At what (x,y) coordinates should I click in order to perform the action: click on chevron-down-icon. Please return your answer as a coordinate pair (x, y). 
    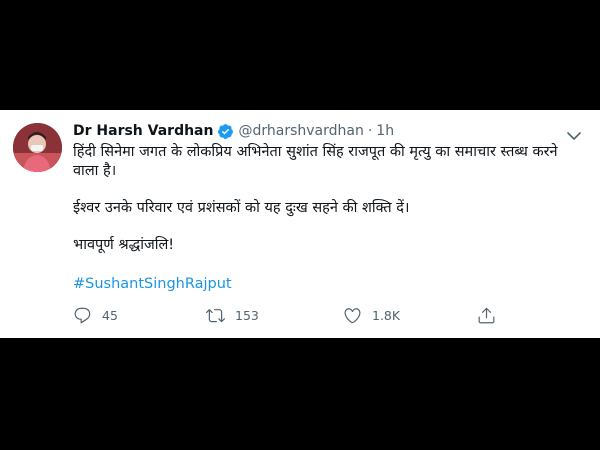
    Looking at the image, I should click on (574, 133).